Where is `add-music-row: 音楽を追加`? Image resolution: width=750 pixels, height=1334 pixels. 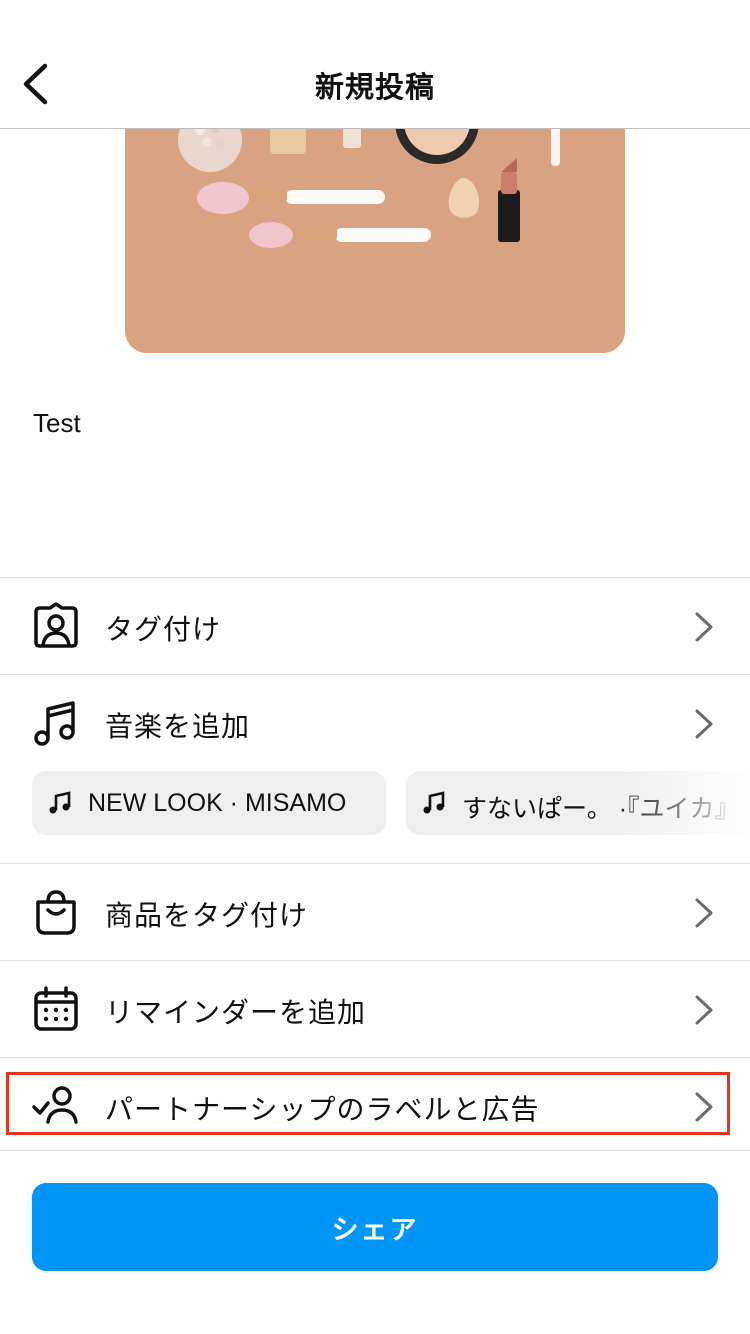 add-music-row: 音楽を追加 is located at coordinates (375, 722).